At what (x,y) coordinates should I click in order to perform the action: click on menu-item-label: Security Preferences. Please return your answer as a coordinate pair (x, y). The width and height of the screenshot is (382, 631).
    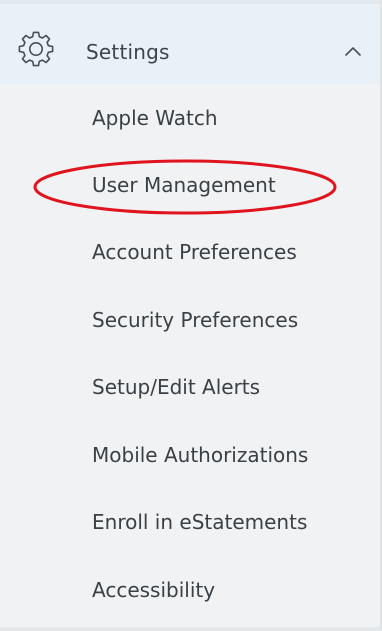
    Looking at the image, I should click on (195, 320).